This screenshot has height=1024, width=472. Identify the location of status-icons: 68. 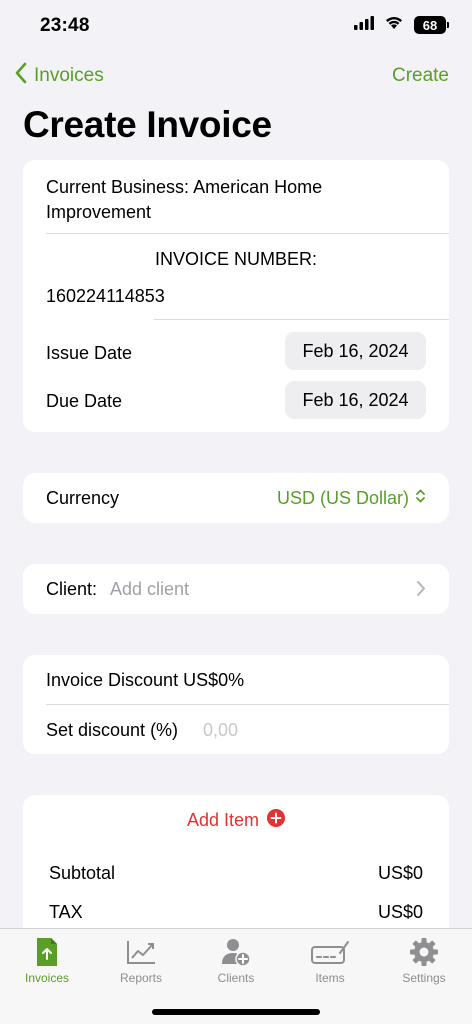
(401, 25).